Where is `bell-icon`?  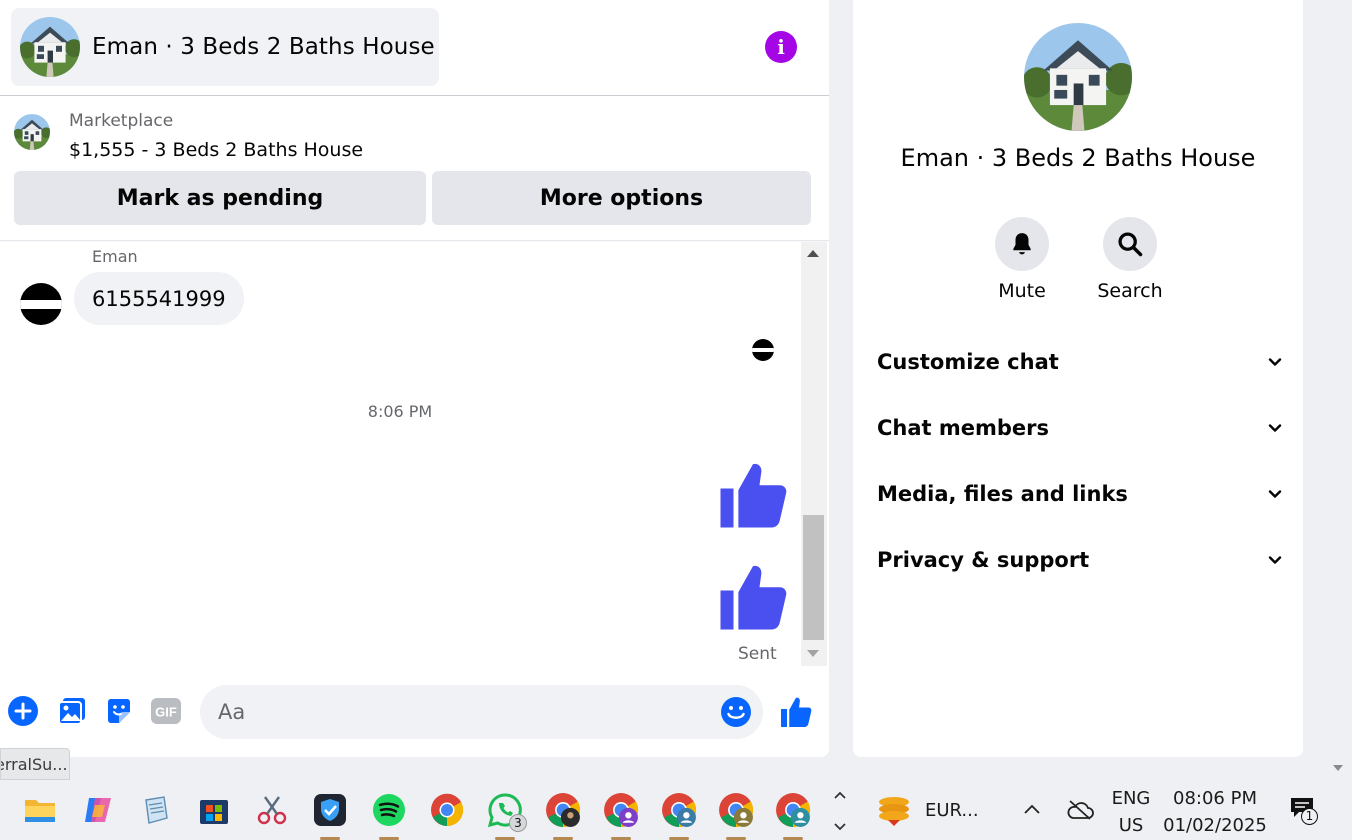
bell-icon is located at coordinates (1022, 244).